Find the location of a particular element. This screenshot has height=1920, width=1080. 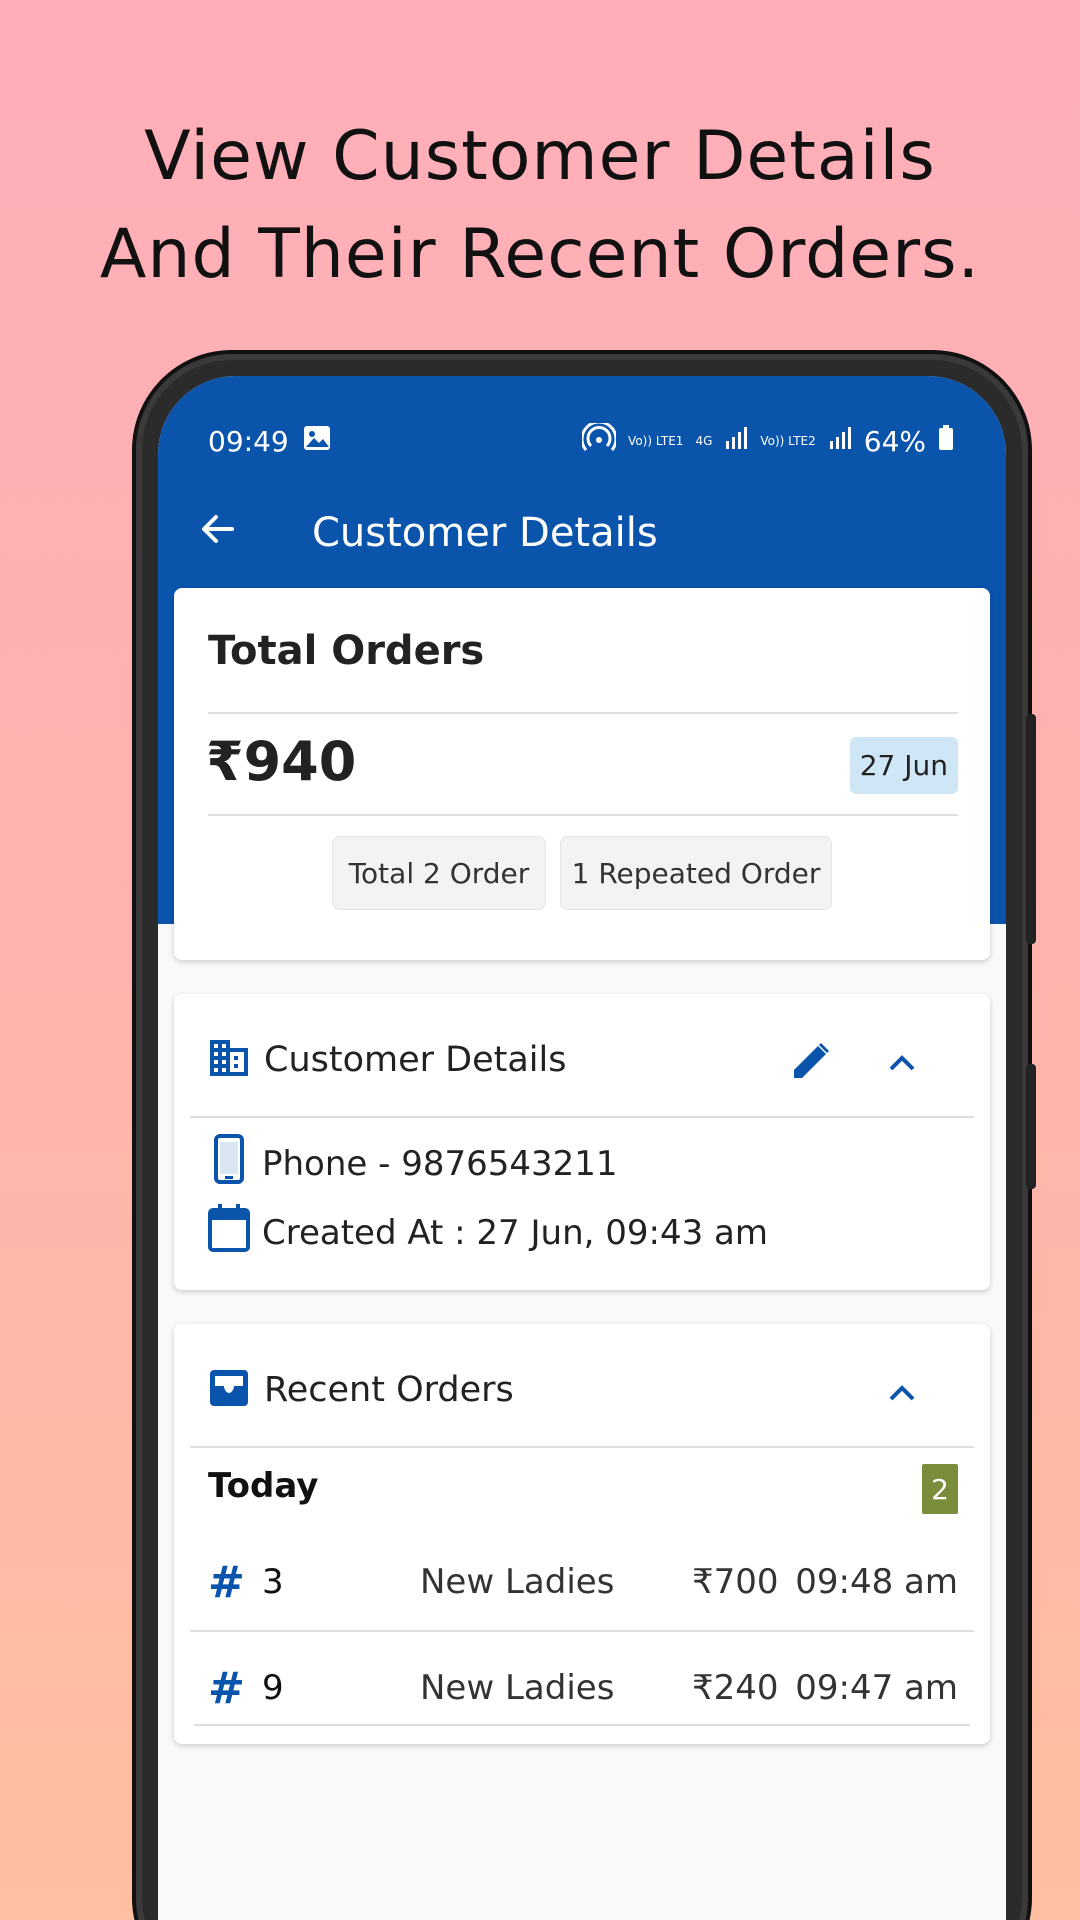

repeated-orders-chip: 1 Repeated Order is located at coordinates (696, 873).